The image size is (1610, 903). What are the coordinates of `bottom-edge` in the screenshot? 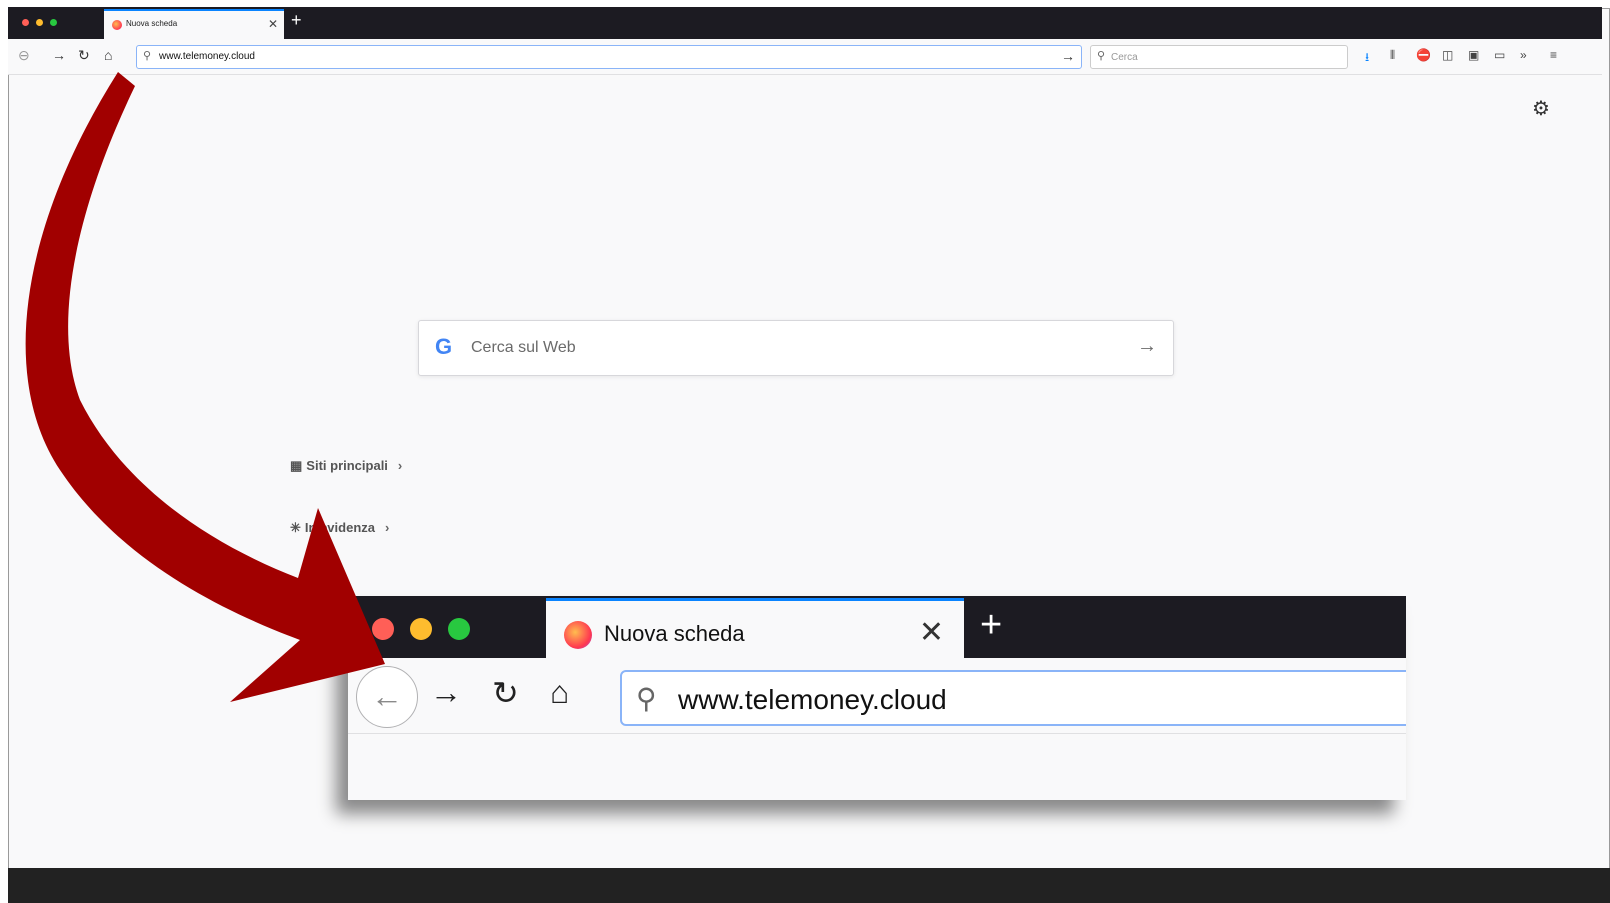 It's located at (809, 885).